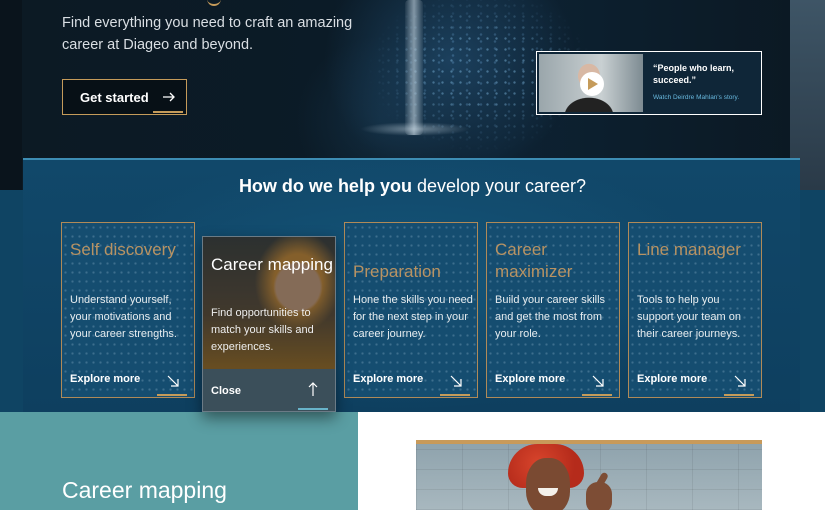  I want to click on card-title: Line manager, so click(689, 249).